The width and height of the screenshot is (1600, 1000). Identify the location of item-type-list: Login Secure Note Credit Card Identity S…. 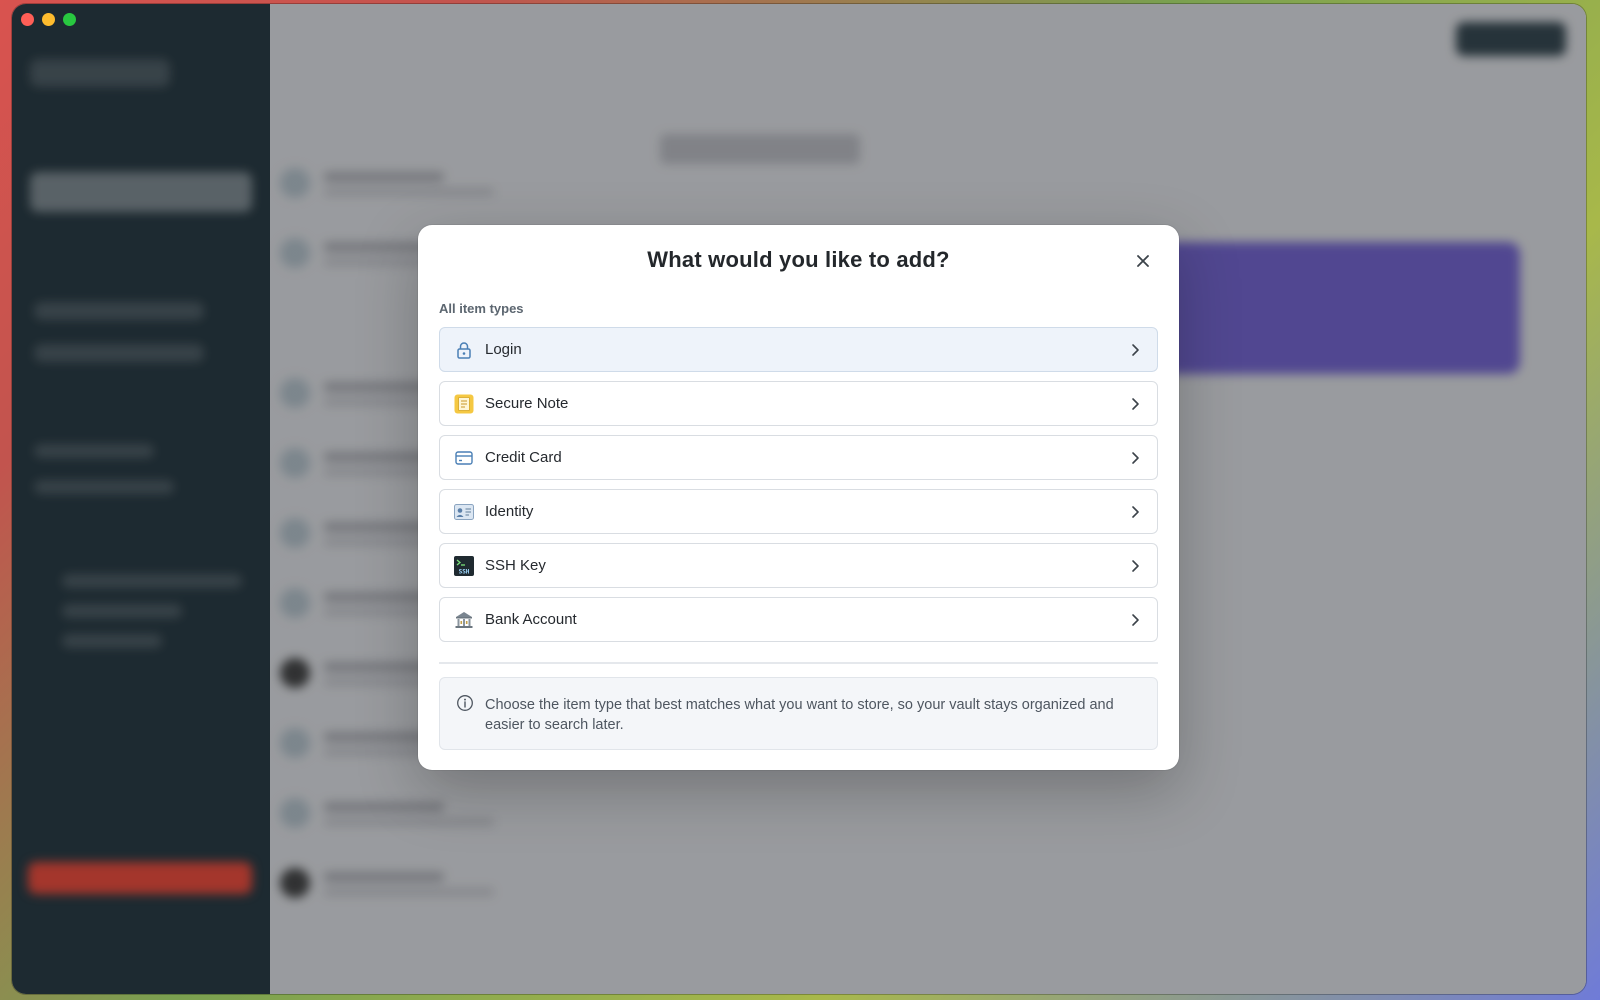
(798, 489).